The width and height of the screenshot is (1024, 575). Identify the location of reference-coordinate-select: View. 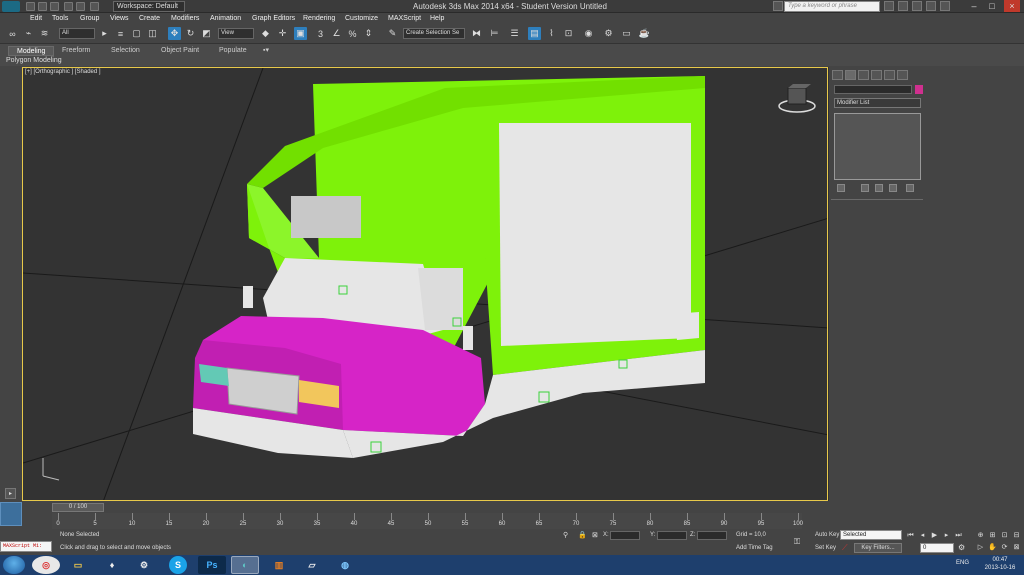
(236, 33).